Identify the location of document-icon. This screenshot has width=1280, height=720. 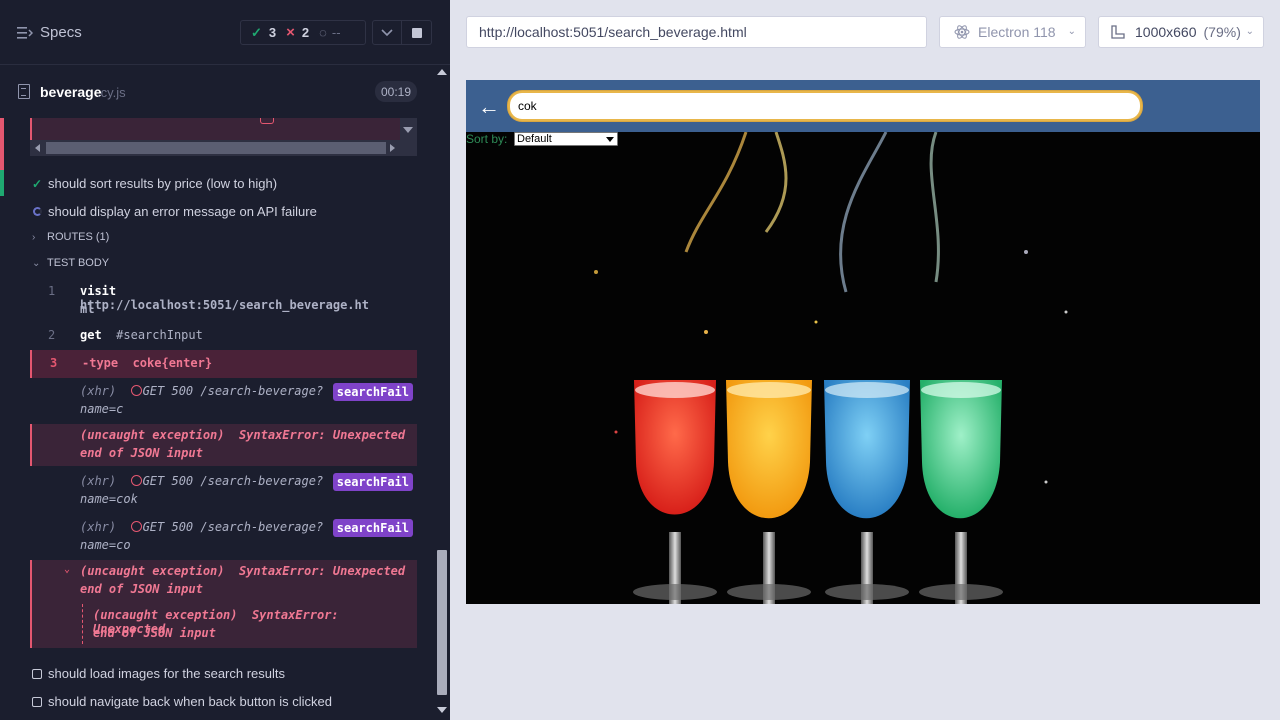
(24, 91).